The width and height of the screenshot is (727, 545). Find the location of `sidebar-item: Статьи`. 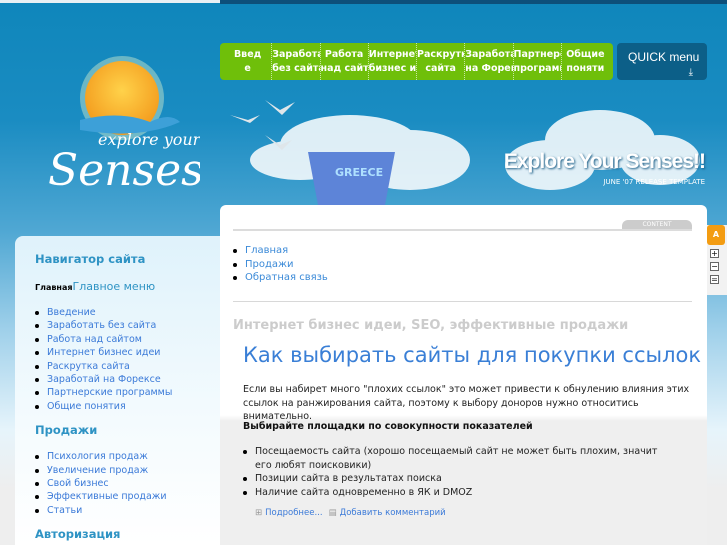

sidebar-item: Статьи is located at coordinates (127, 510).